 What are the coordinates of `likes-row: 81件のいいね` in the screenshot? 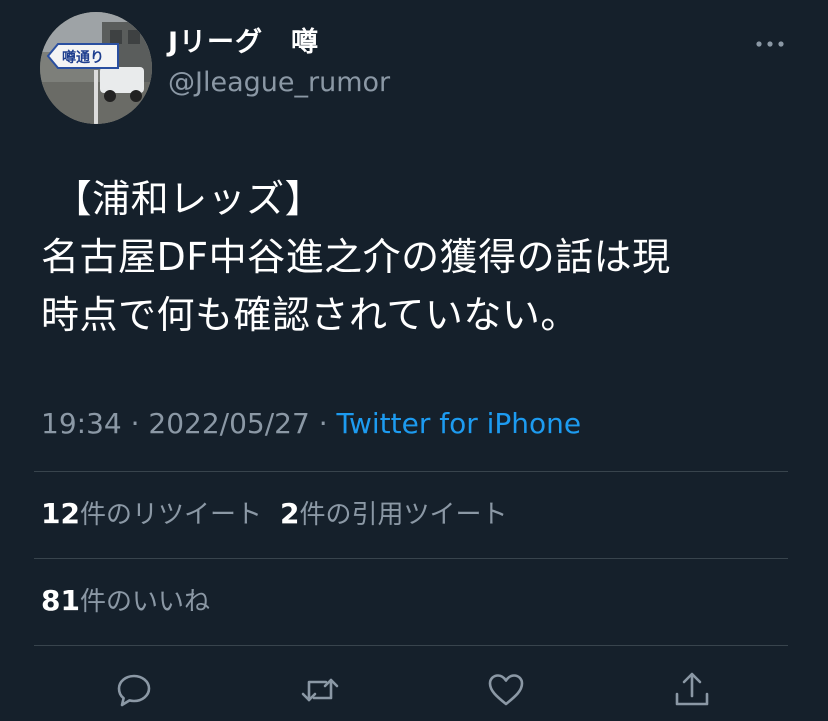 It's located at (125, 601).